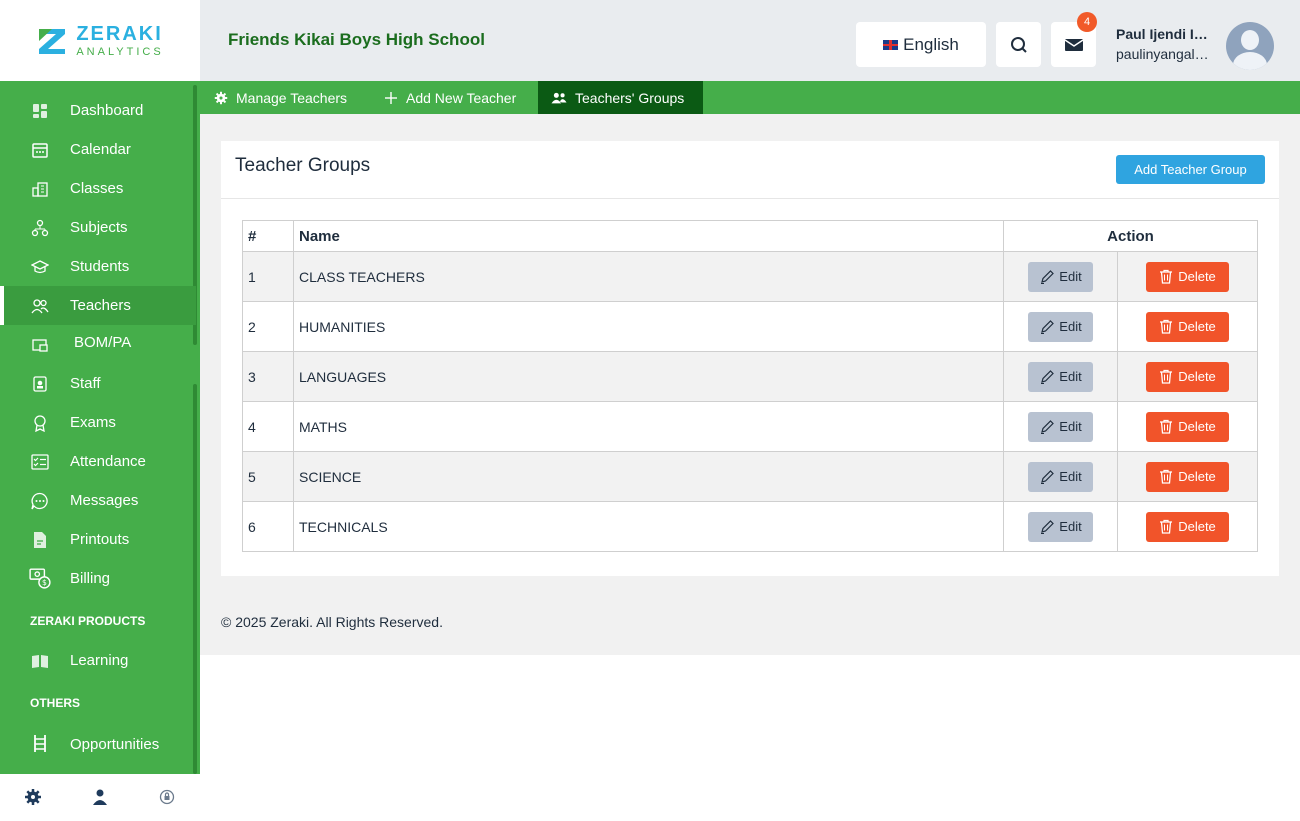 The height and width of the screenshot is (821, 1300). Describe the element at coordinates (40, 578) in the screenshot. I see `billing-icon: $` at that location.